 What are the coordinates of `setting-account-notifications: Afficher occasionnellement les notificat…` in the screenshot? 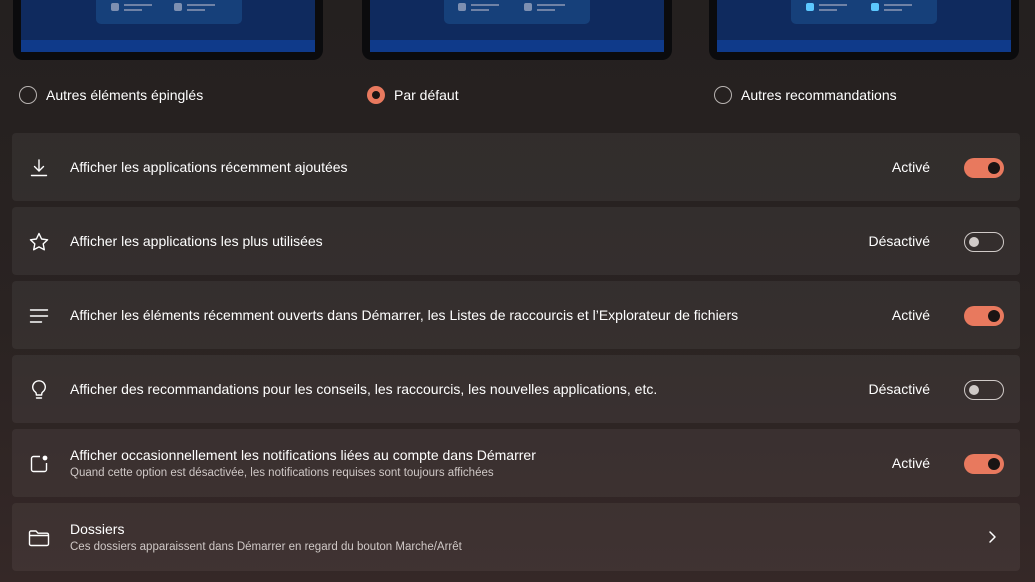 It's located at (516, 463).